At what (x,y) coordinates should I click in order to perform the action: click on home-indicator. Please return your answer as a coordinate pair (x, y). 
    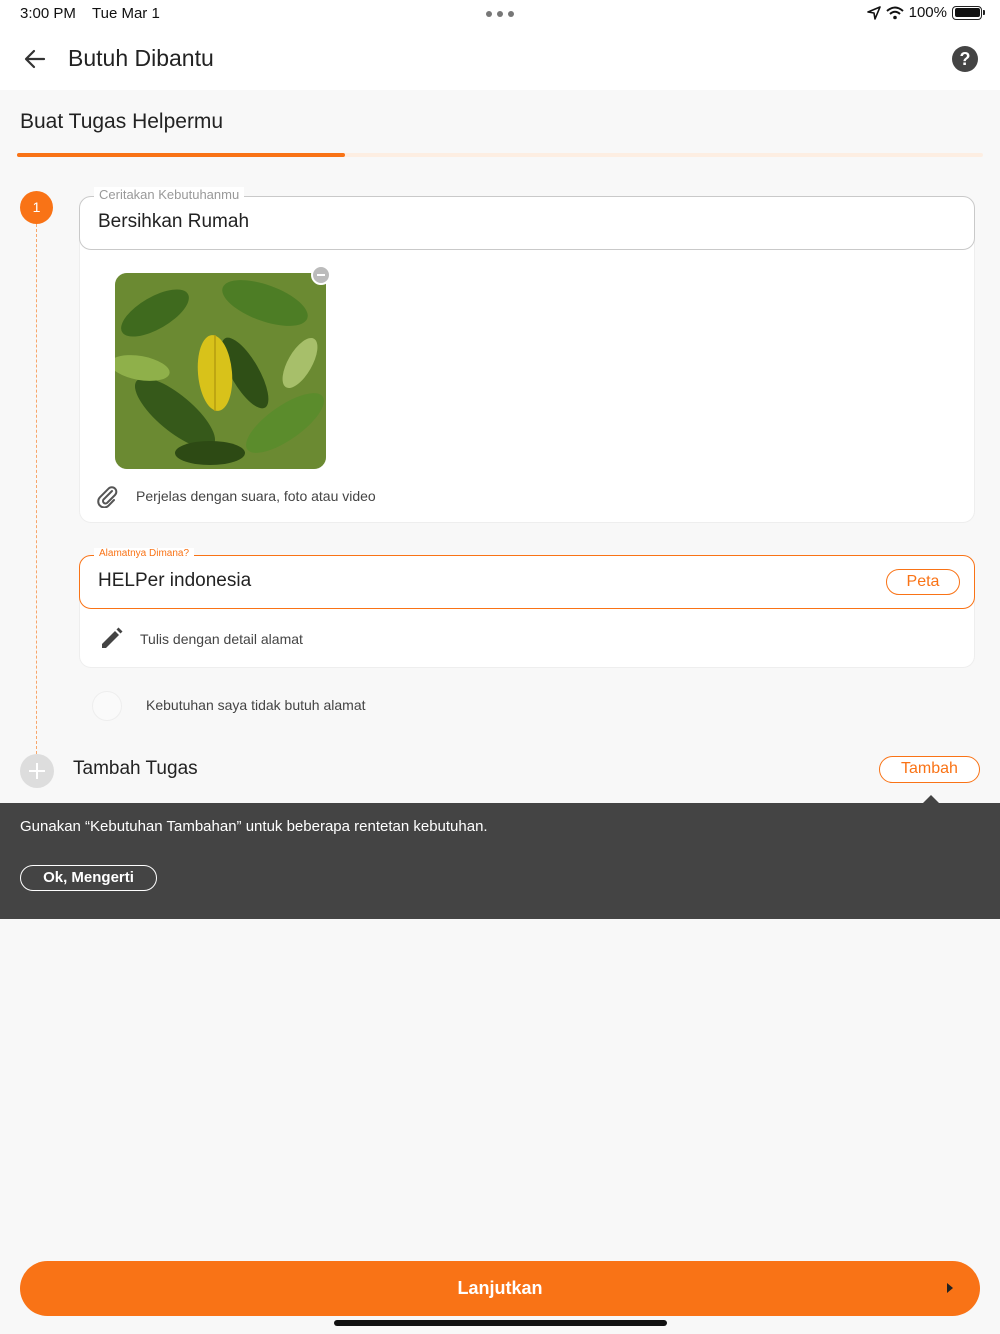
    Looking at the image, I should click on (500, 1323).